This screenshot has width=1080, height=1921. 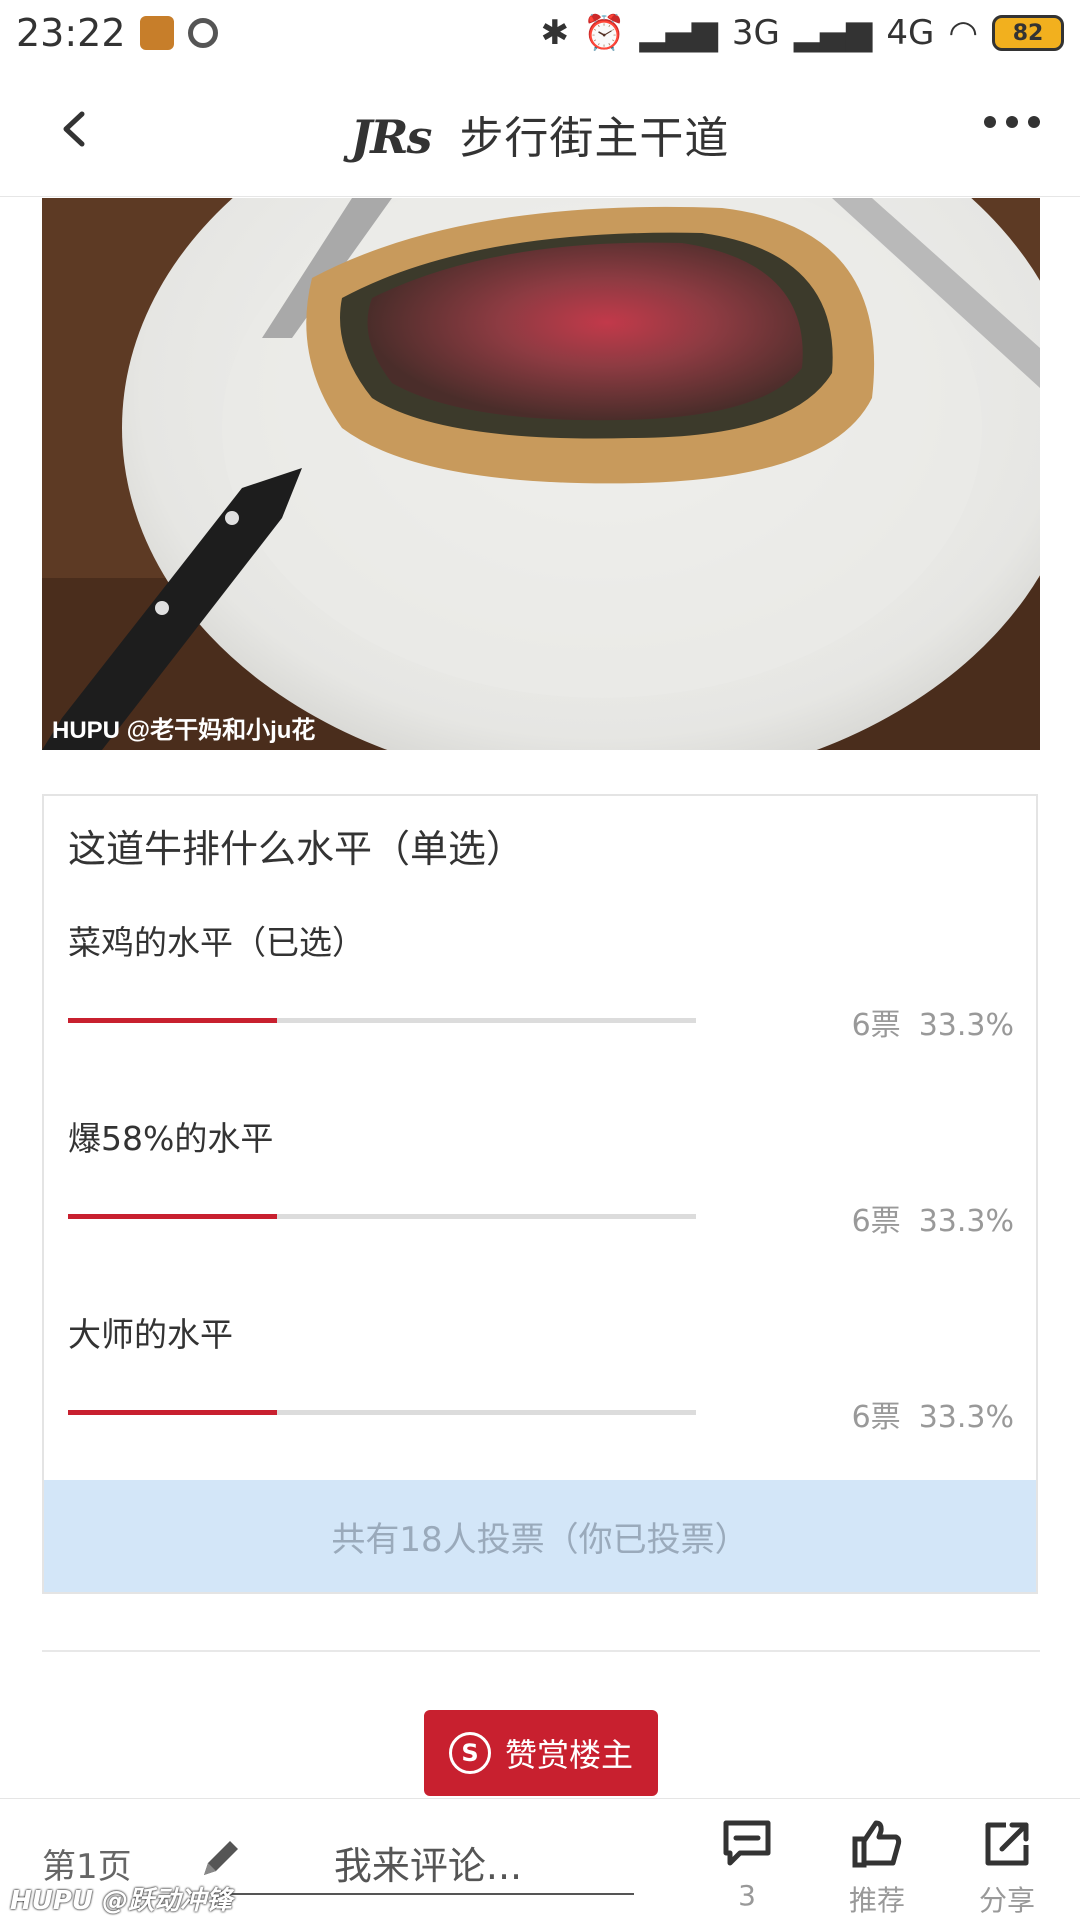 I want to click on nav-bar: JRs 步行街主干道, so click(x=540, y=131).